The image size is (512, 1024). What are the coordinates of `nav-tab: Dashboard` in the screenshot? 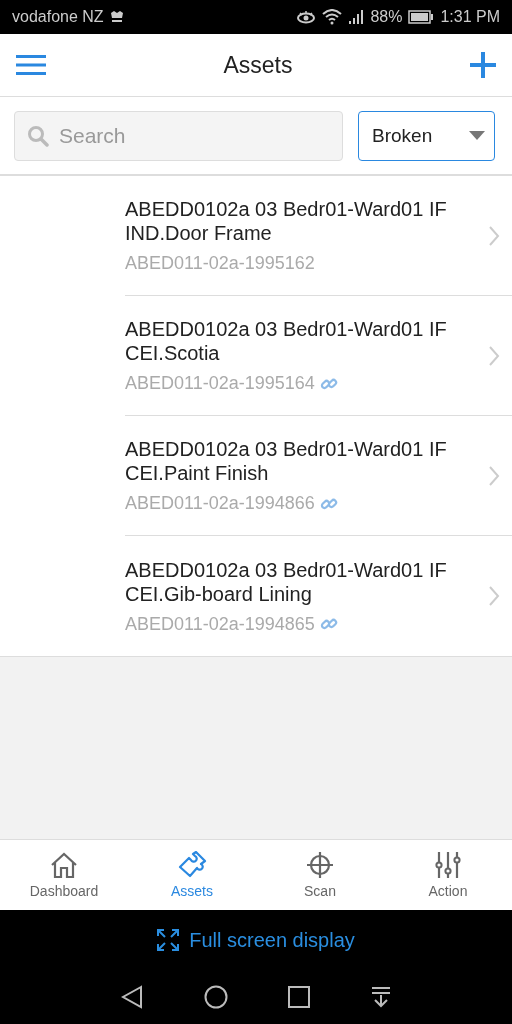 It's located at (64, 875).